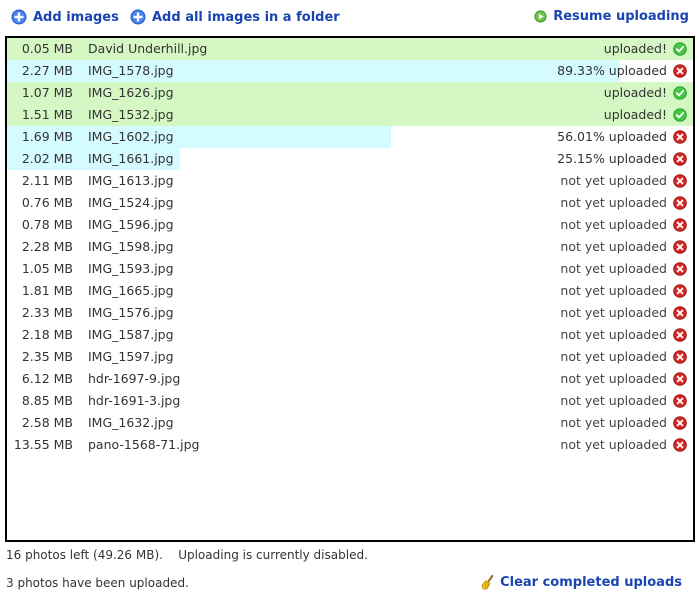  What do you see at coordinates (591, 582) in the screenshot?
I see `clear-completed-label: Clear completed uploads` at bounding box center [591, 582].